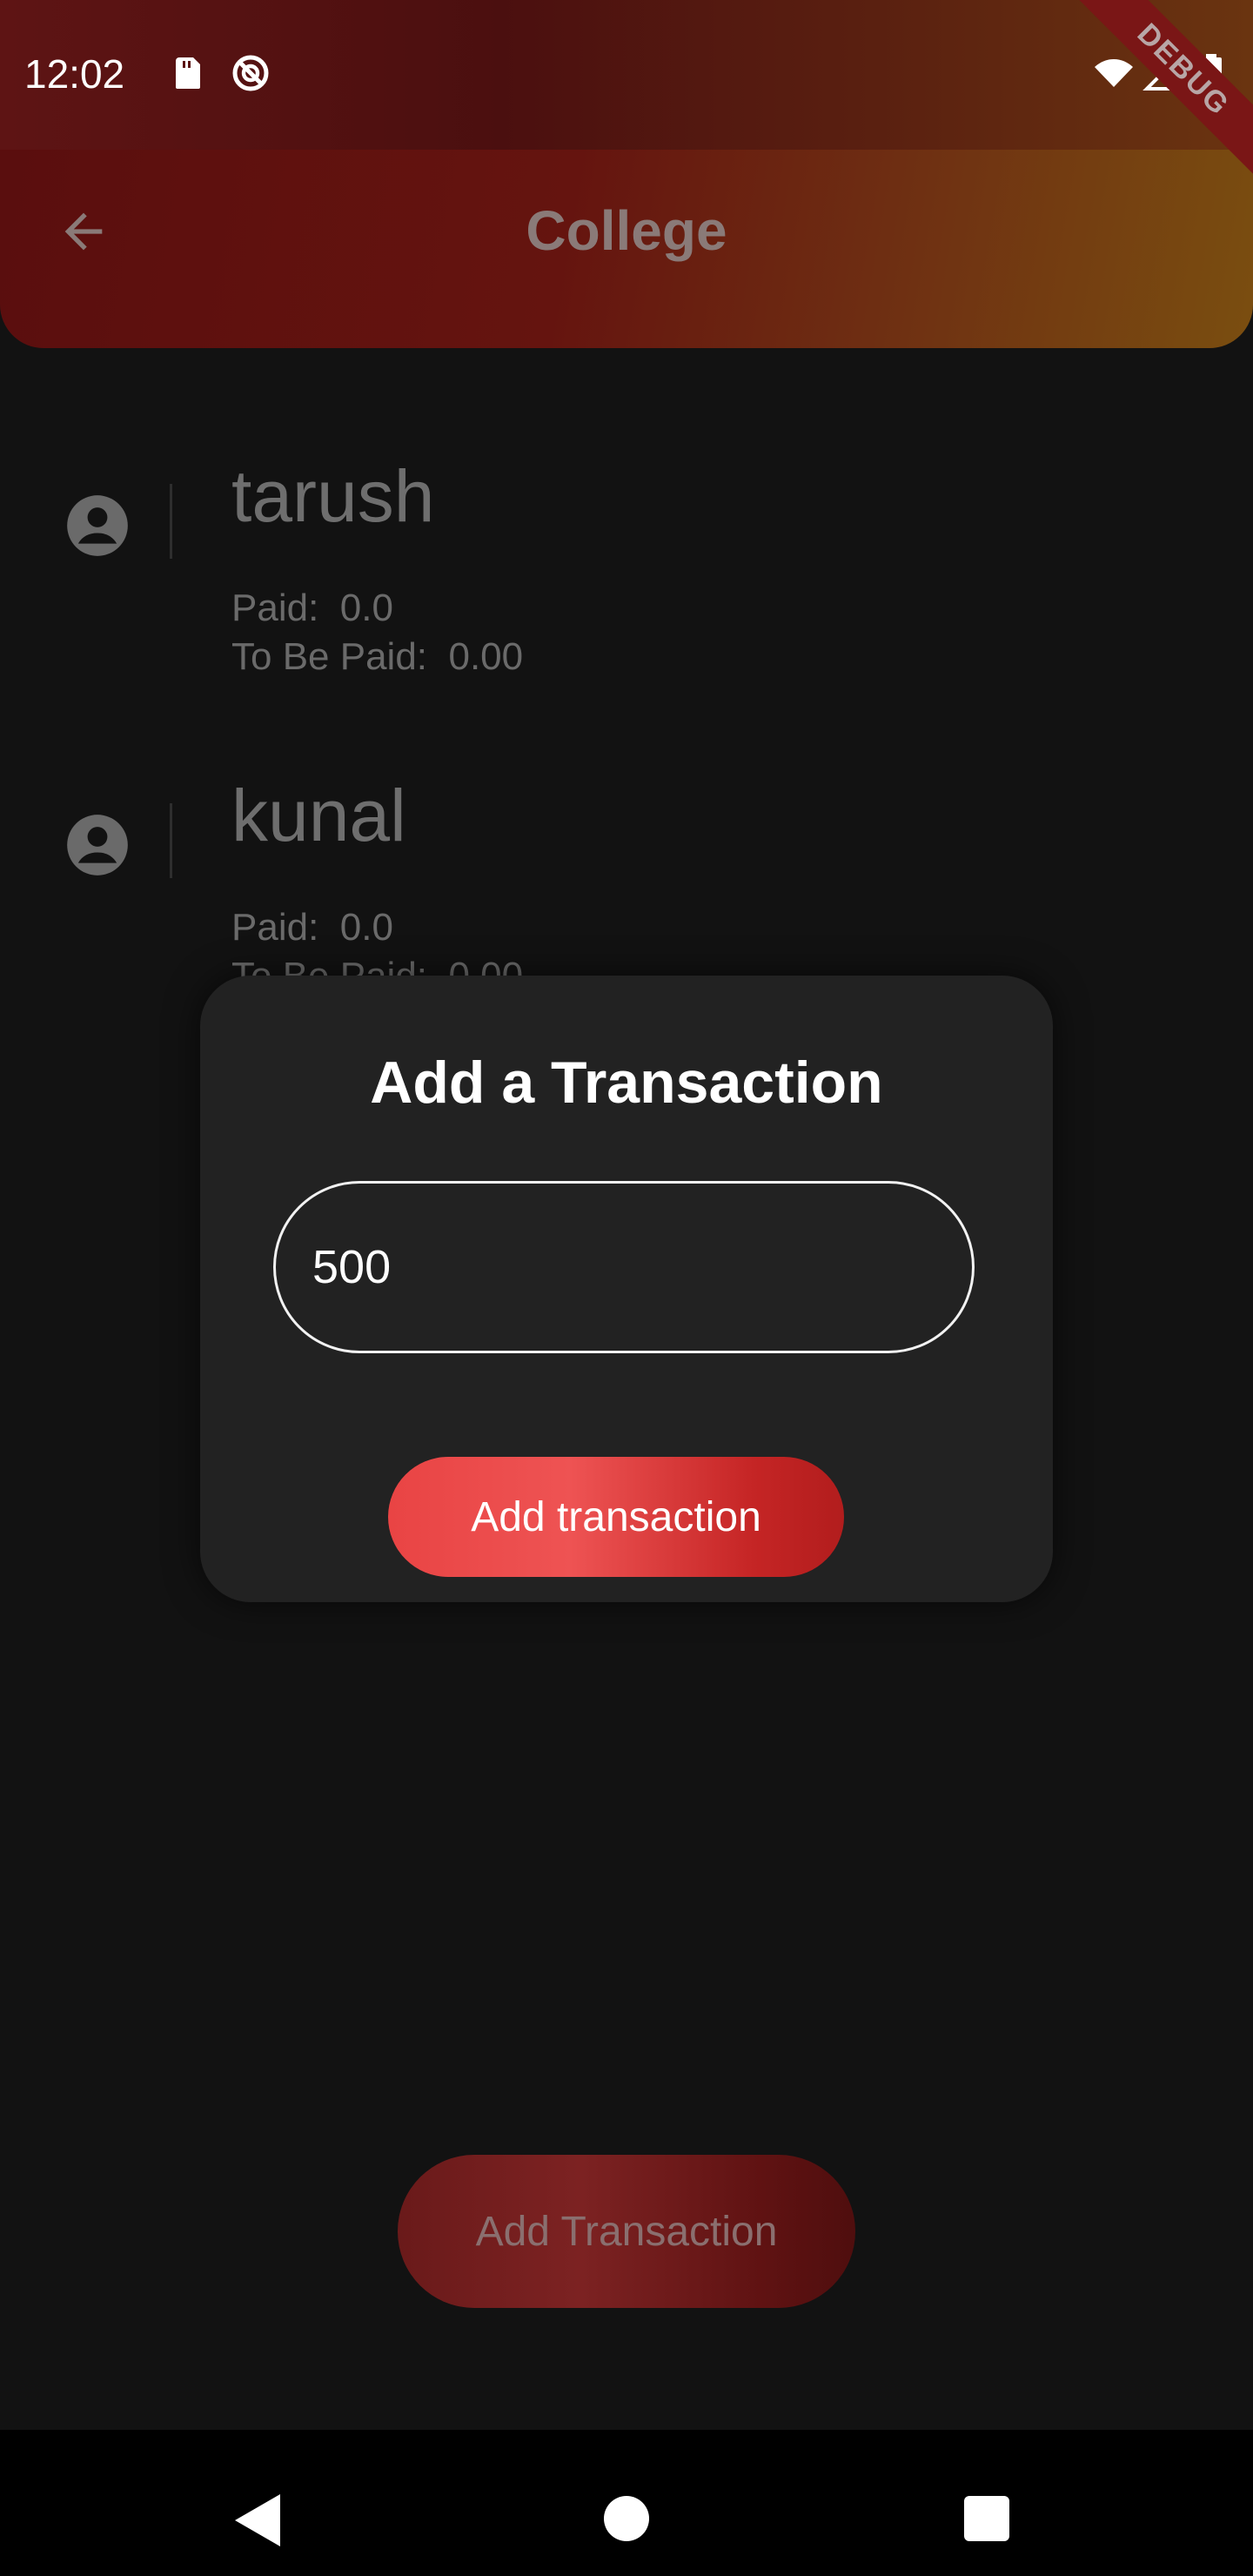  What do you see at coordinates (626, 75) in the screenshot?
I see `status-bar: 12:02` at bounding box center [626, 75].